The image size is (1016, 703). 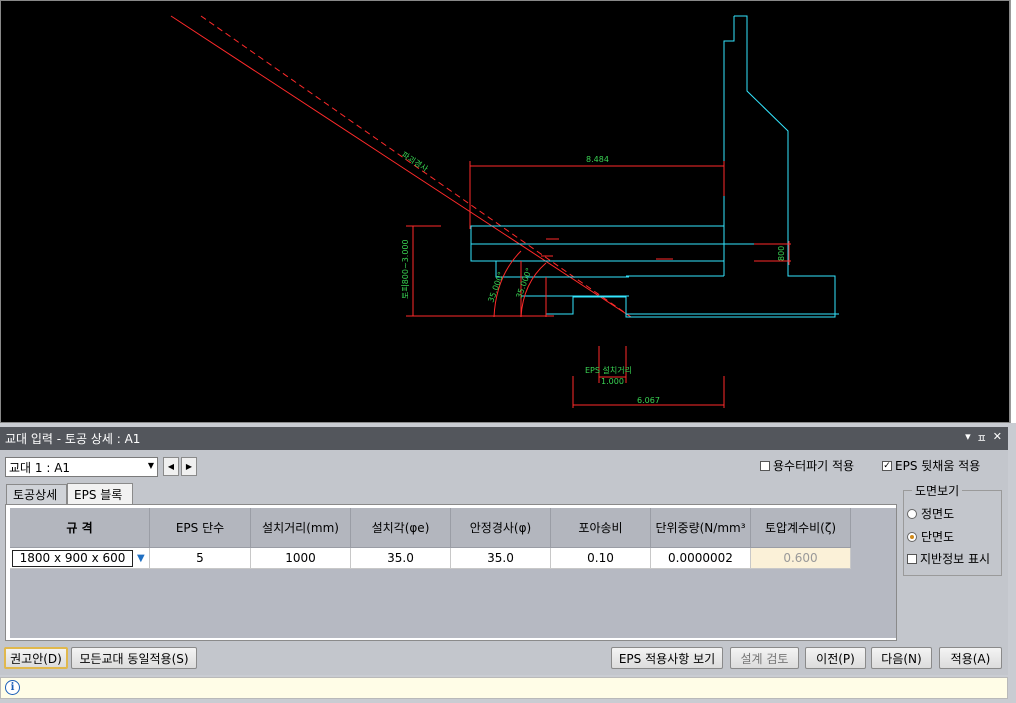 I want to click on cell-stable-slope: 35.0, so click(x=501, y=558).